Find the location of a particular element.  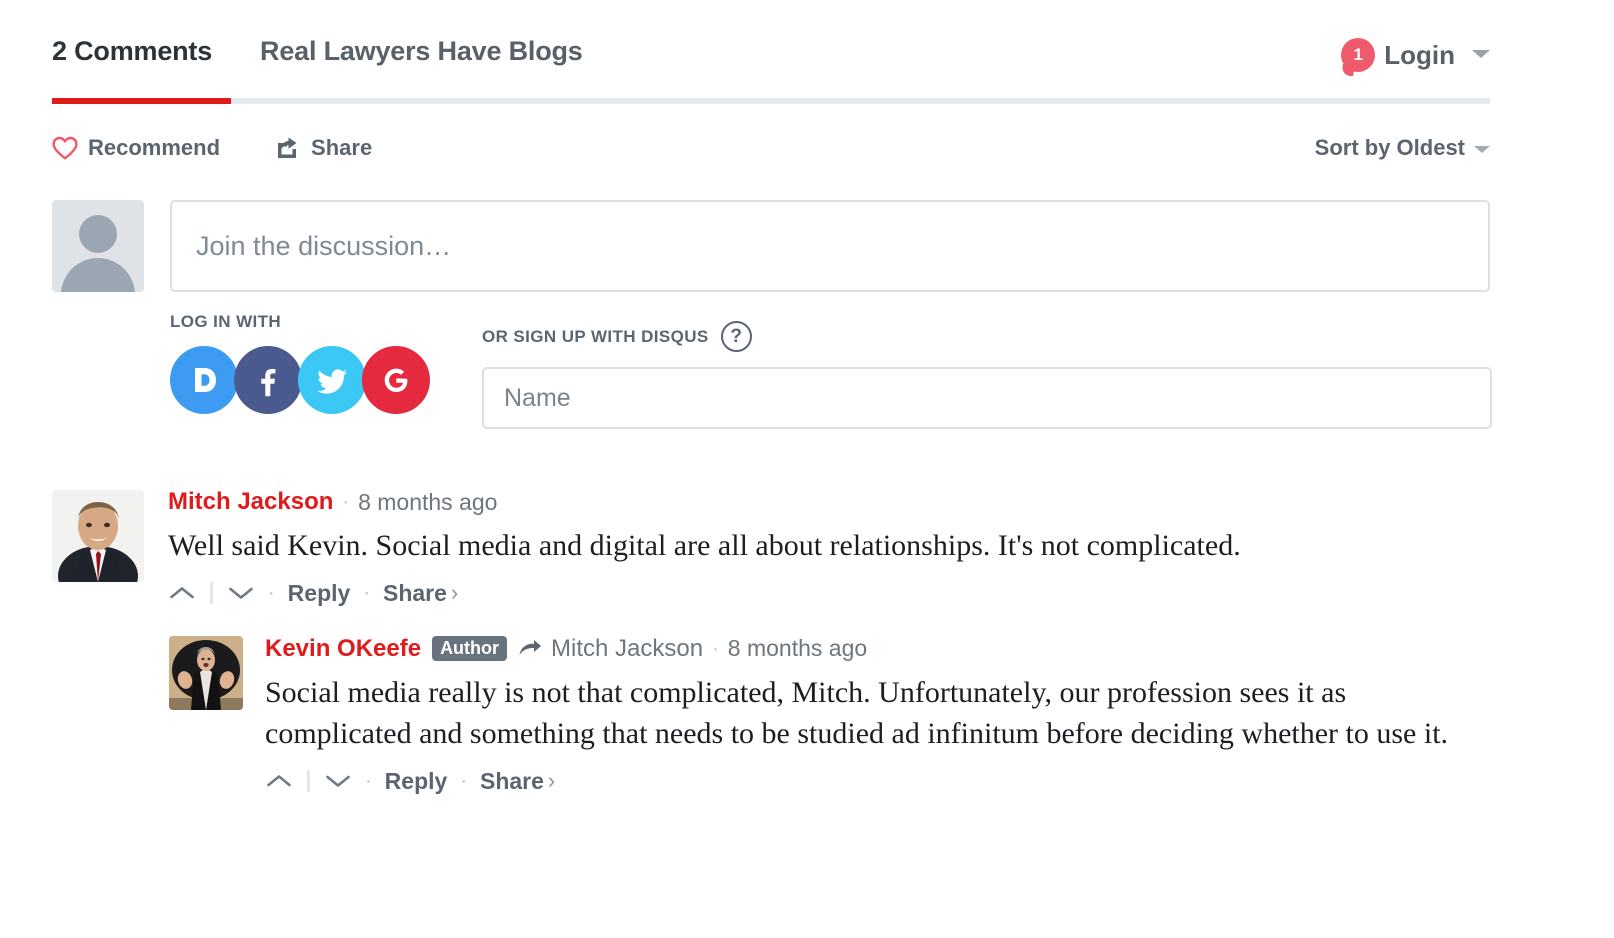

tab-underline-track is located at coordinates (771, 101).